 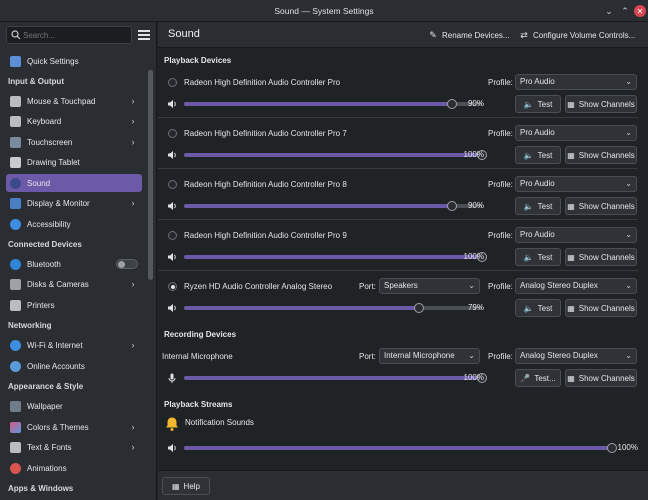 I want to click on sidebar-item-bluetooth: Bluetooth, so click(x=74, y=264).